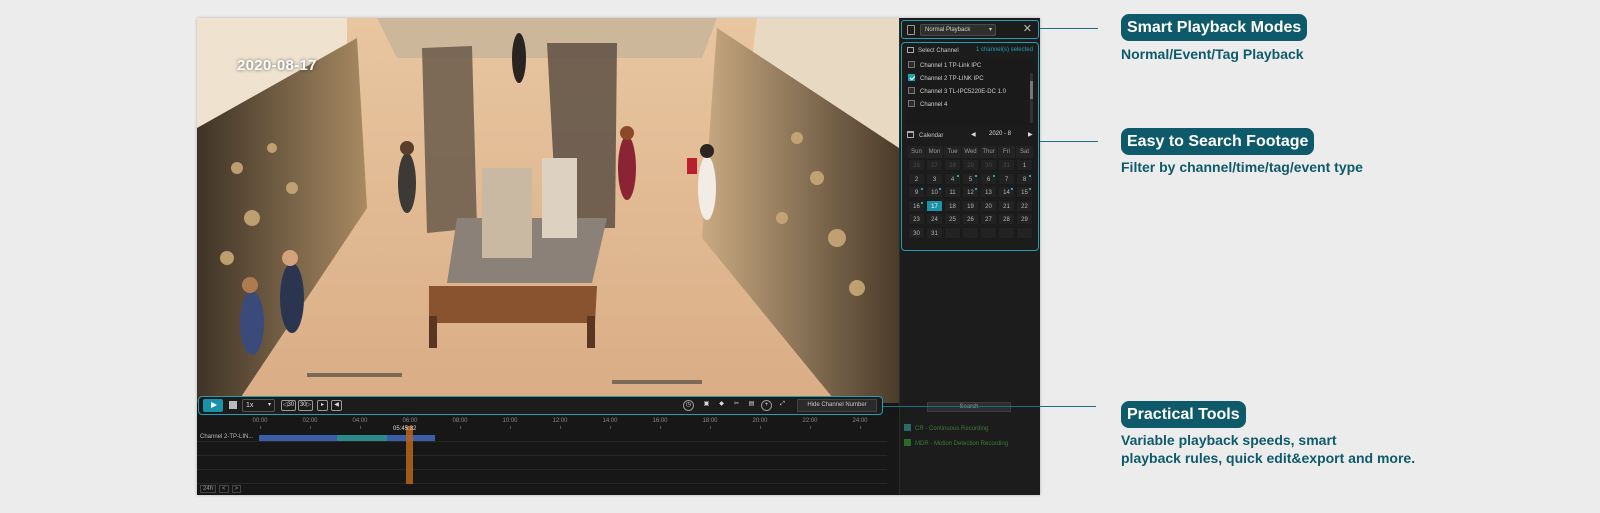  What do you see at coordinates (660, 421) in the screenshot?
I see `timeline-tick-label: 16:00` at bounding box center [660, 421].